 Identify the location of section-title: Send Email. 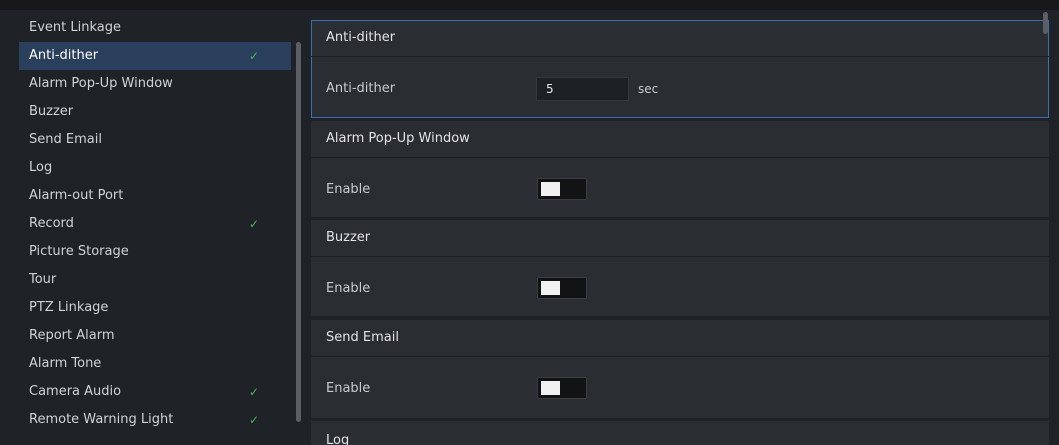
(362, 337).